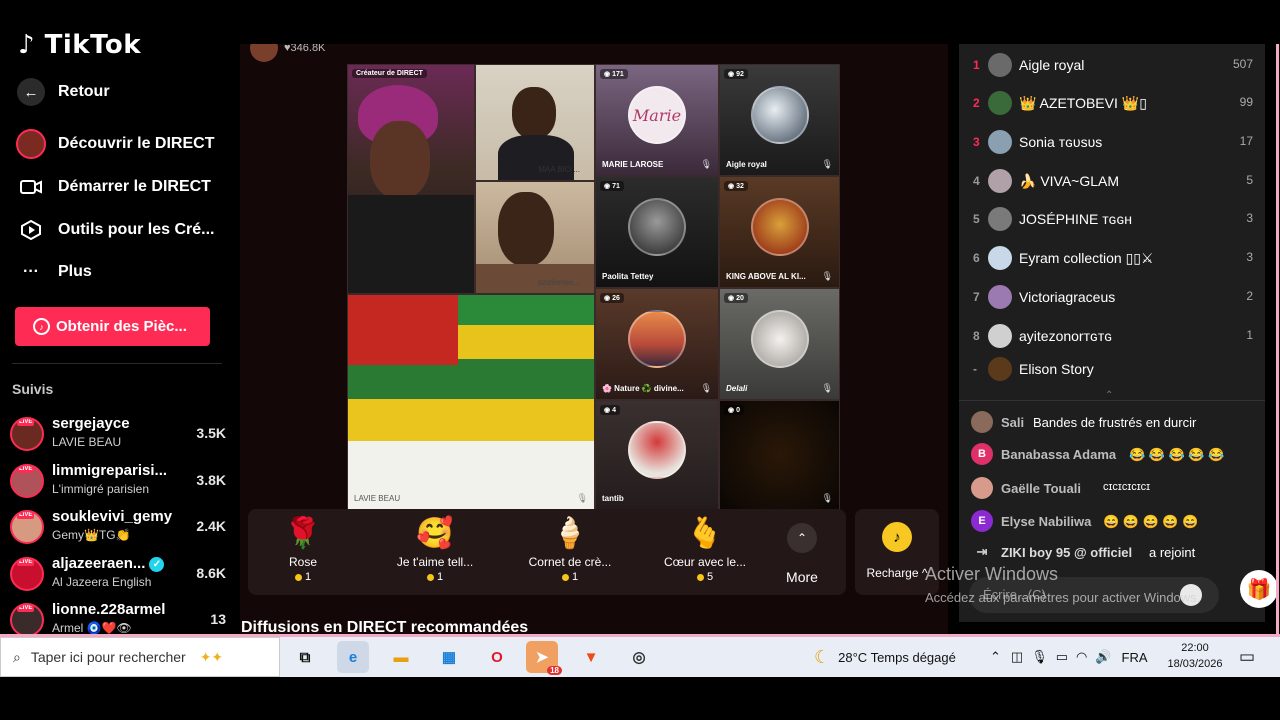  Describe the element at coordinates (303, 554) in the screenshot. I see `gift-rose: 🌹 Rose 1` at that location.